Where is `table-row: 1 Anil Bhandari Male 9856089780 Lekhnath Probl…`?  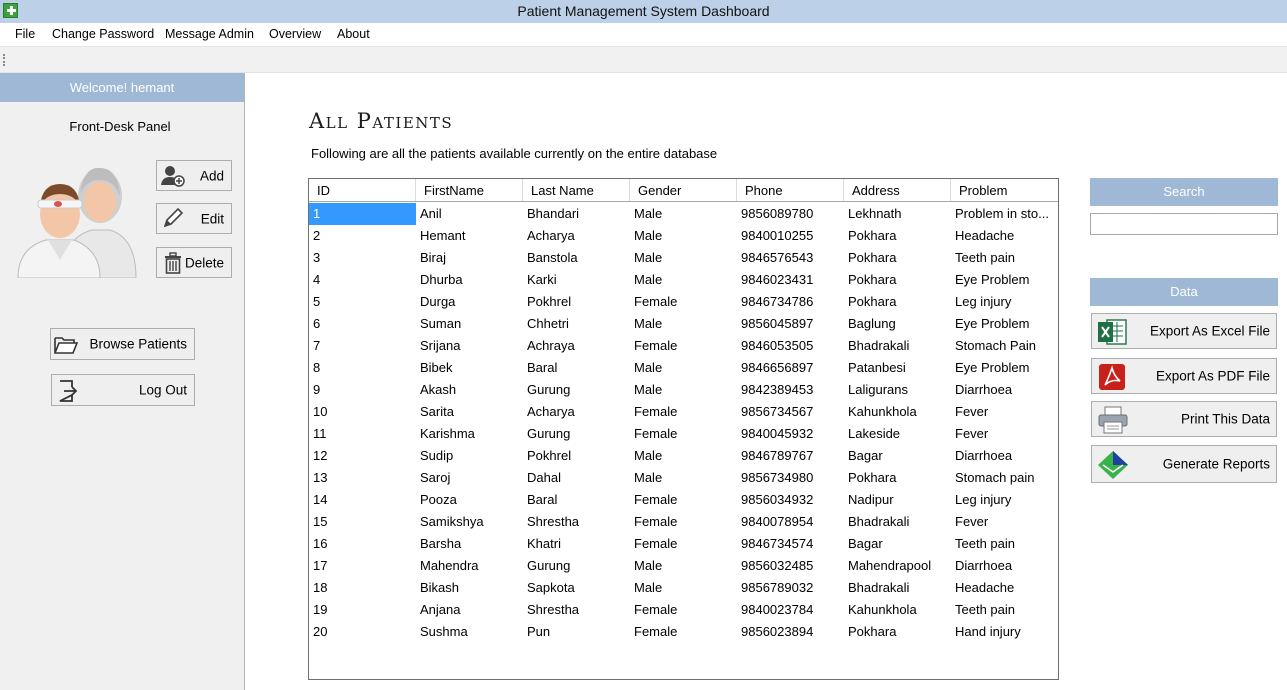 table-row: 1 Anil Bhandari Male 9856089780 Lekhnath Probl… is located at coordinates (683, 214).